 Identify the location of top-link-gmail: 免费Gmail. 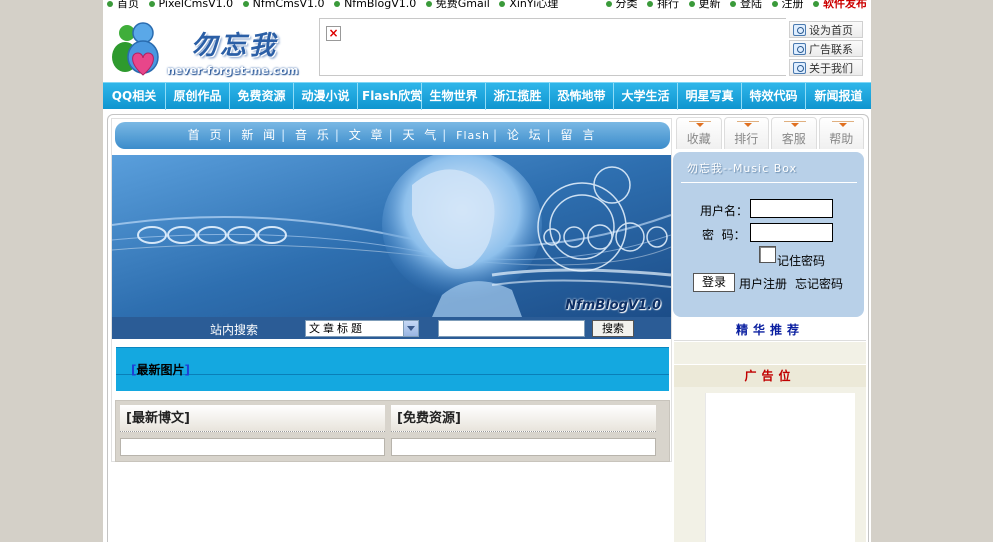
(457, 4).